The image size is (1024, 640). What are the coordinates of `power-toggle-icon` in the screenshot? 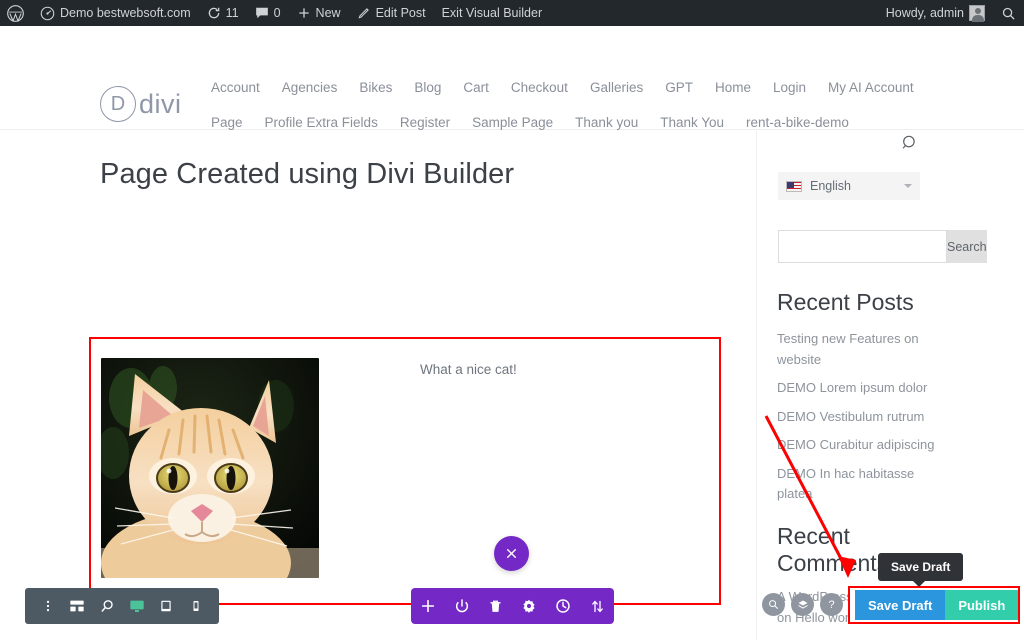 It's located at (462, 606).